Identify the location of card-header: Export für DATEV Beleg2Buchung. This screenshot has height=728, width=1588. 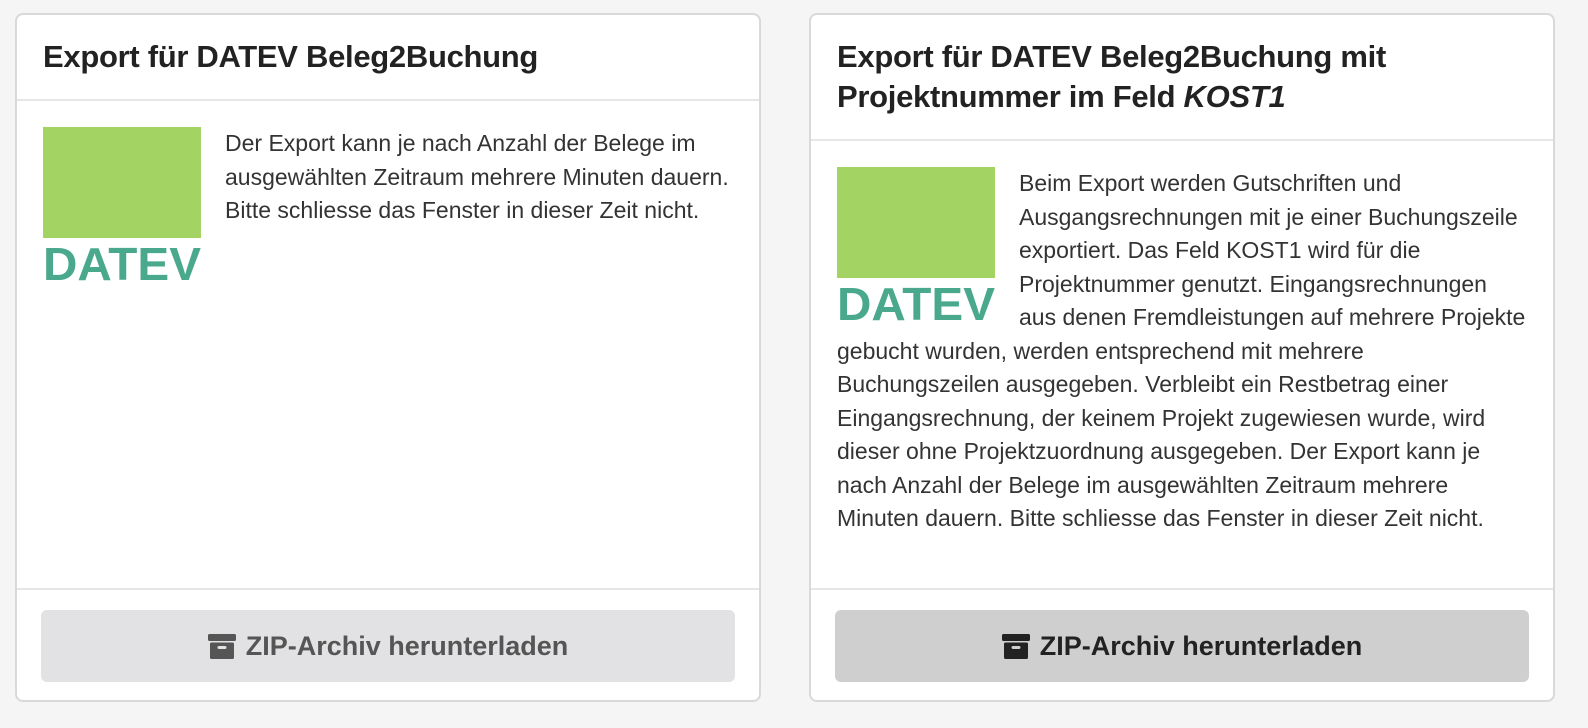
(388, 58).